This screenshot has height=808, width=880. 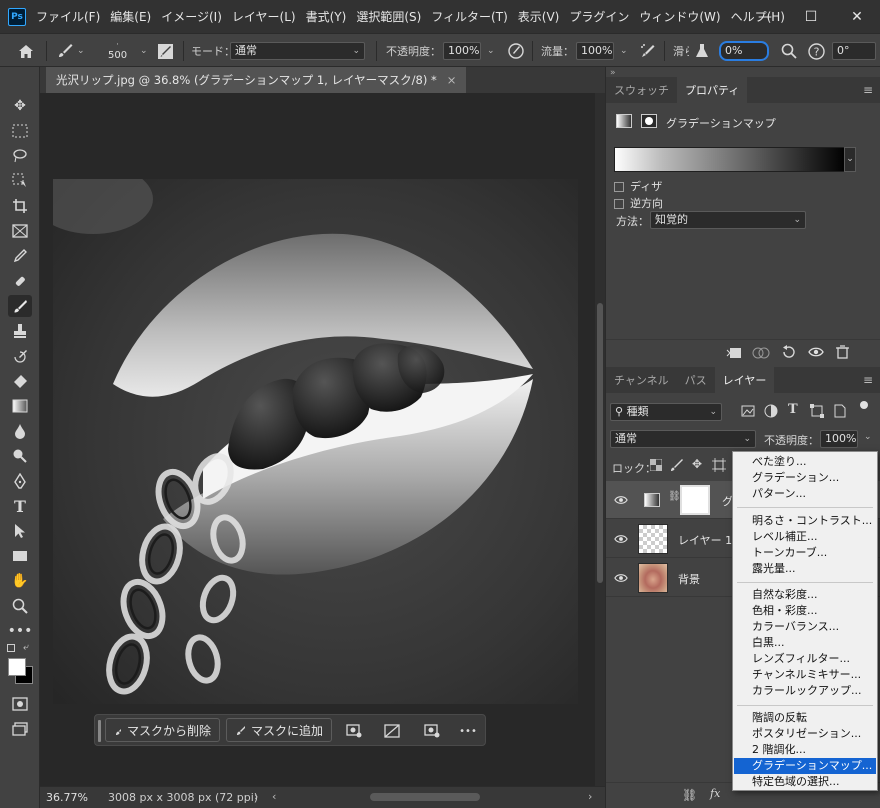 I want to click on pressure-opacity-toggle, so click(x=516, y=51).